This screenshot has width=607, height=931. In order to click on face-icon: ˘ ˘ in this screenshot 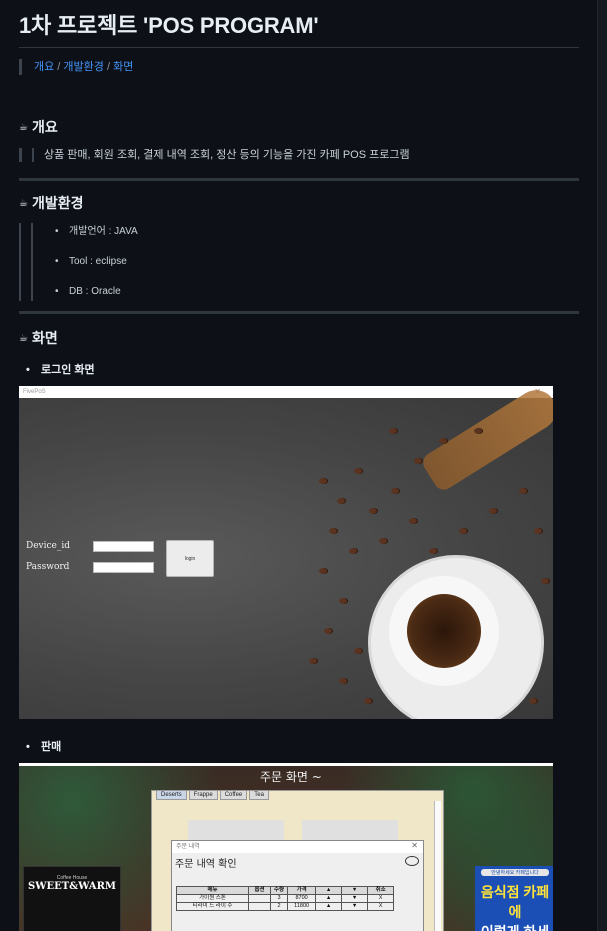, I will do `click(412, 861)`.